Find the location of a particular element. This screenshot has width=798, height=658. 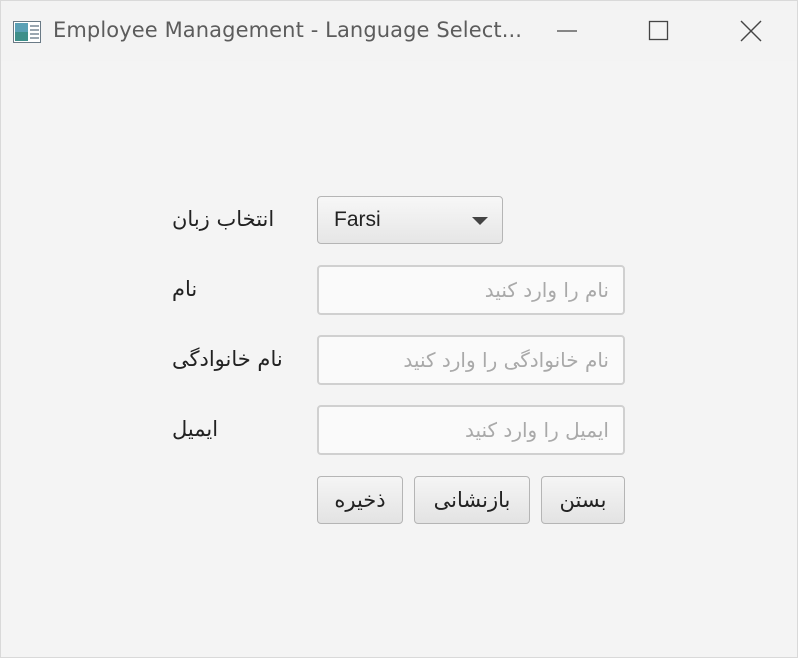

close-window-button is located at coordinates (751, 31).